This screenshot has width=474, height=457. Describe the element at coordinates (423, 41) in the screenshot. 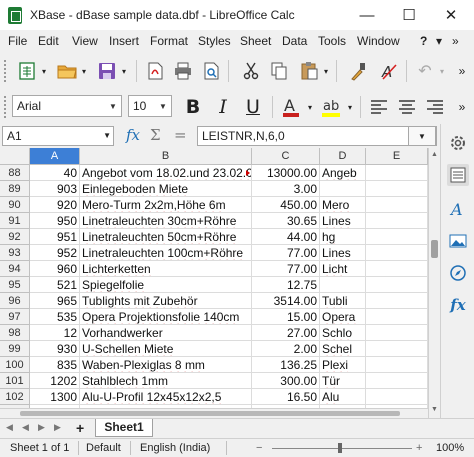

I see `help-icon: ?` at that location.